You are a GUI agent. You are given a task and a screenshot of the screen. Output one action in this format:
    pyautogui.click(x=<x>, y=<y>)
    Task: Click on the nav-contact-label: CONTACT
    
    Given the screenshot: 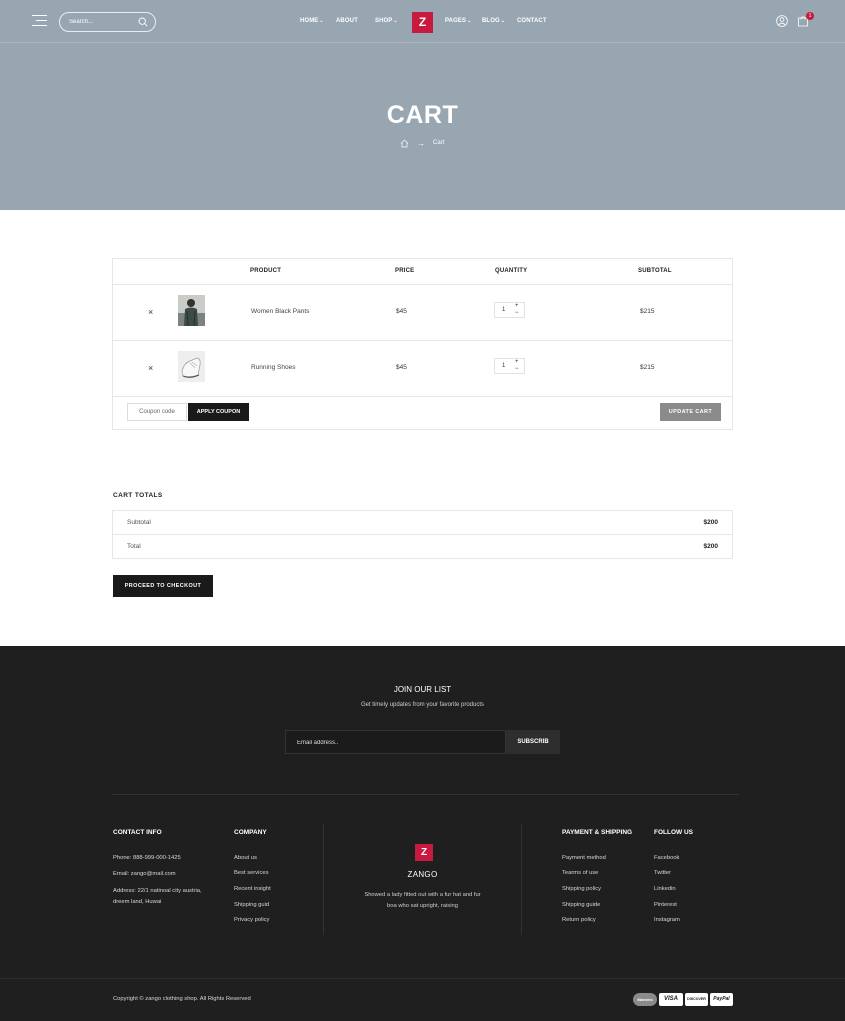 What is the action you would take?
    pyautogui.click(x=532, y=21)
    